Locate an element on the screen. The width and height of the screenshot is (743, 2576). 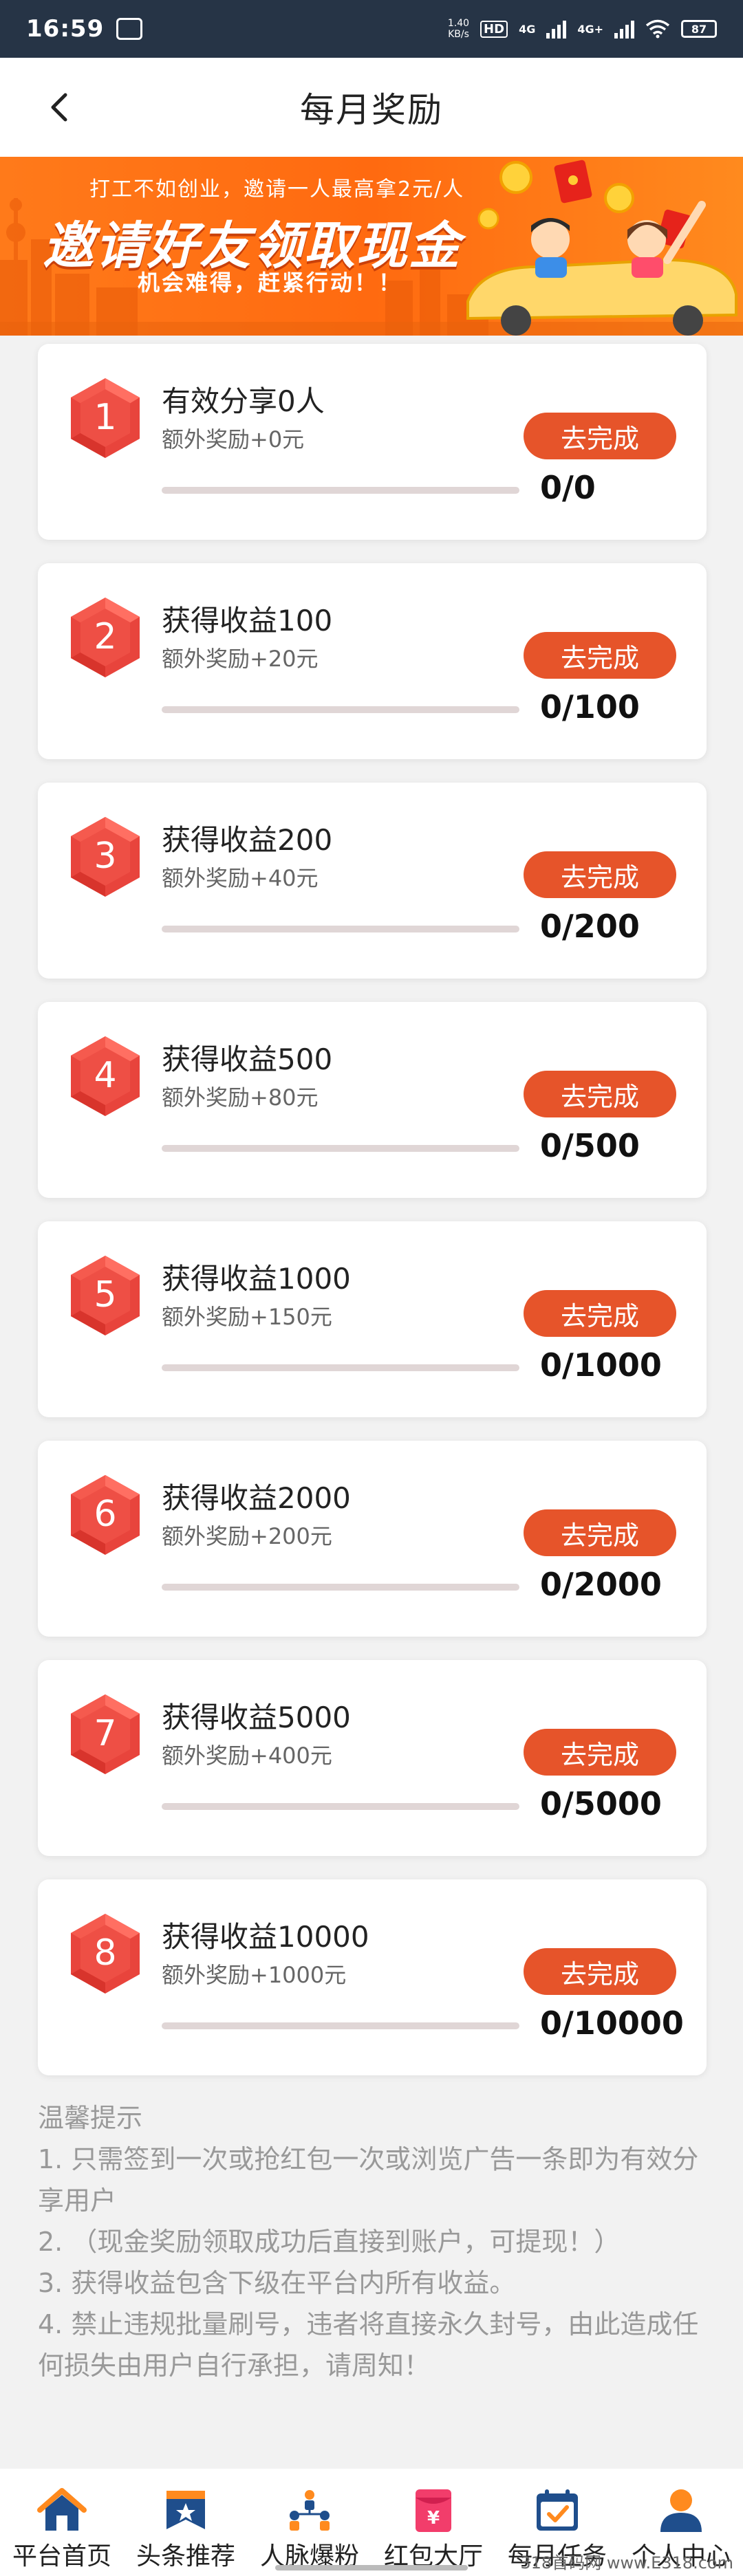
task-card: 7 获得收益5000 额外奖励+400元 去完成 0/5000 is located at coordinates (372, 1758).